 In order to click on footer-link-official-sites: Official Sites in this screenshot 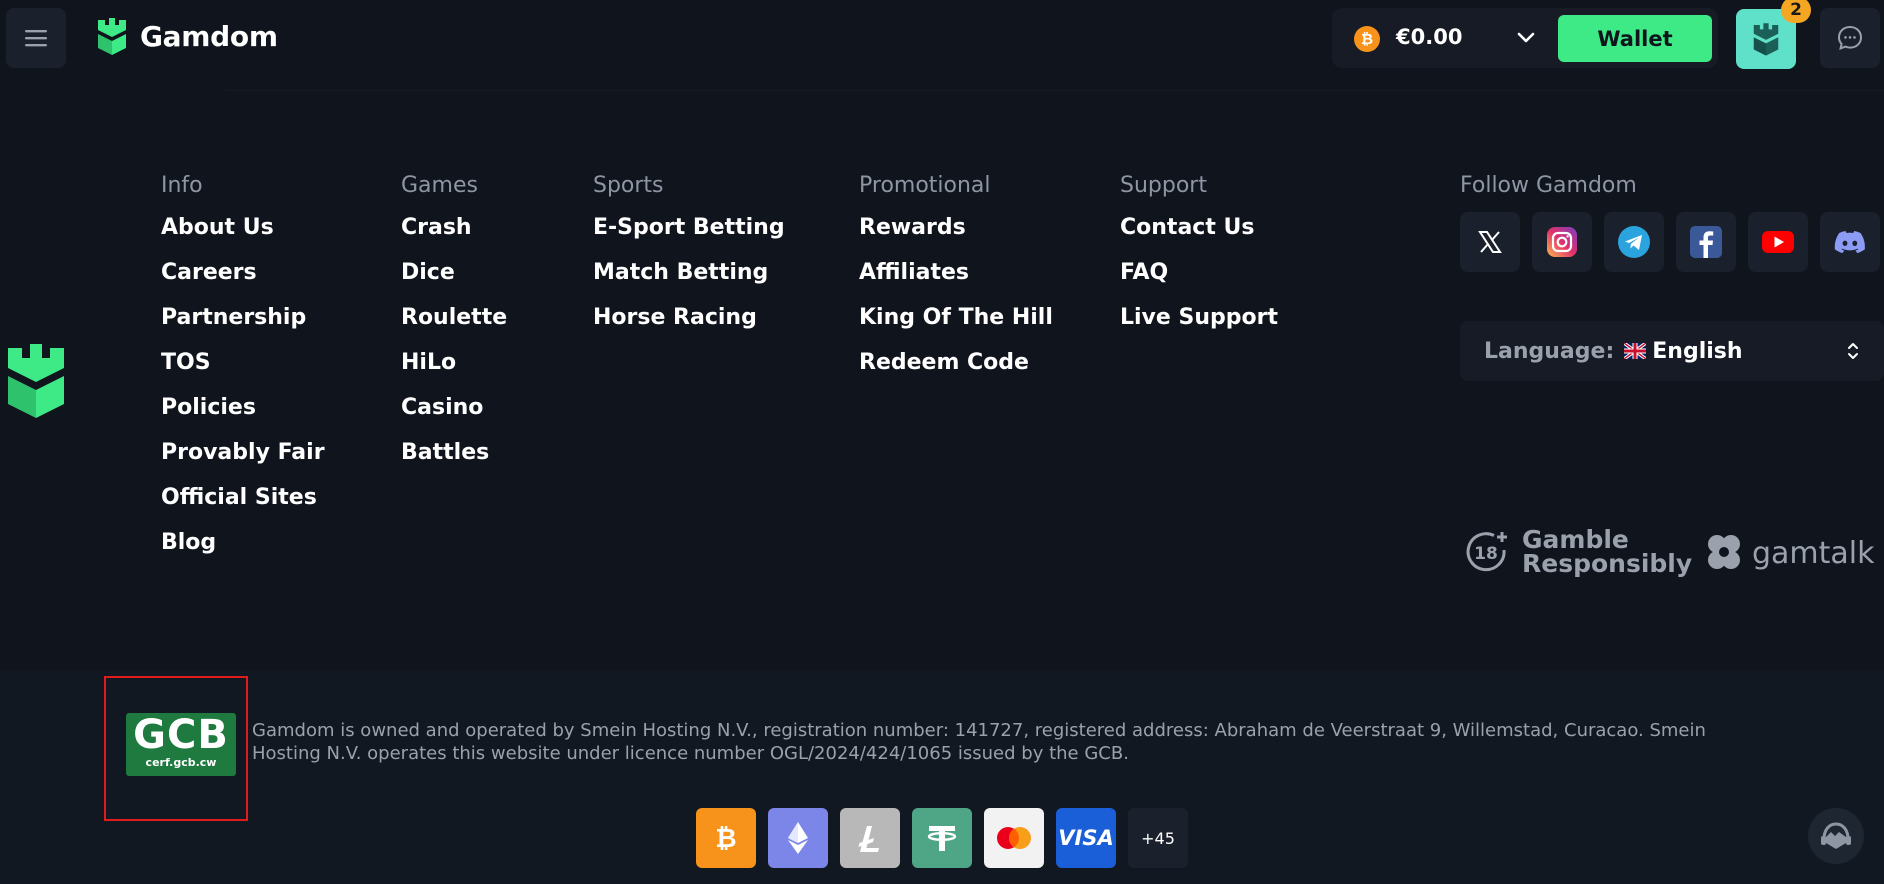, I will do `click(243, 507)`.